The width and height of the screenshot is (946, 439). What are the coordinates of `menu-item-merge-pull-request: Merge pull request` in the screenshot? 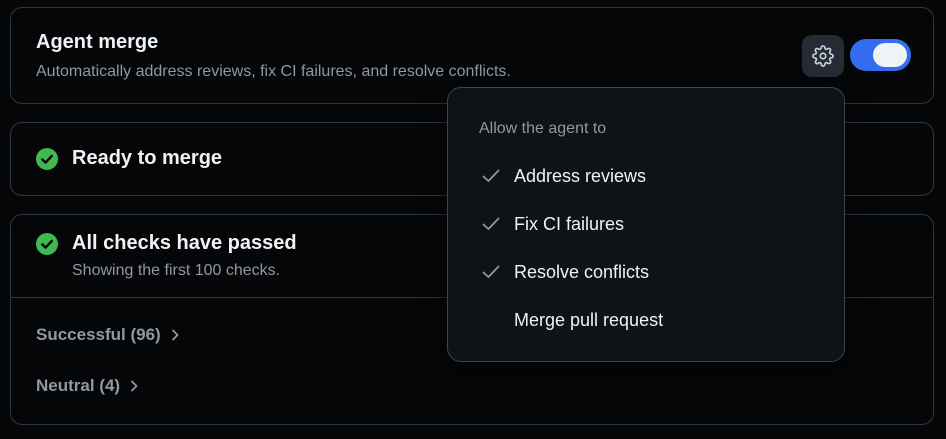 It's located at (646, 320).